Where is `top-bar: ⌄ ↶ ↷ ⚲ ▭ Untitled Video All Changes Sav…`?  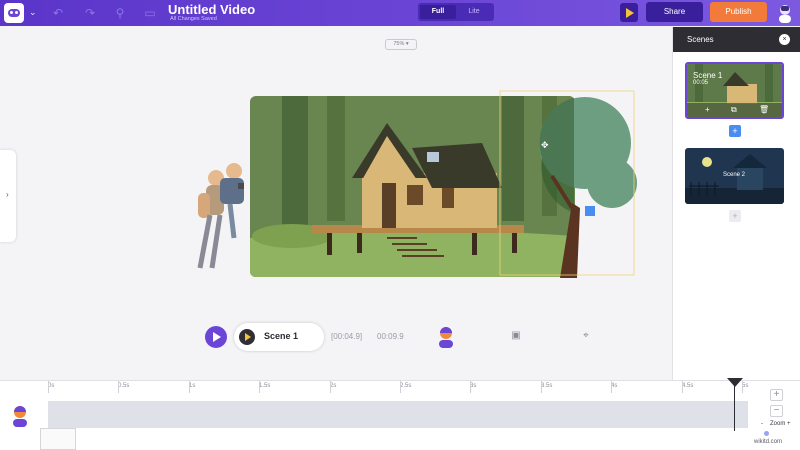
top-bar: ⌄ ↶ ↷ ⚲ ▭ Untitled Video All Changes Sav… is located at coordinates (400, 13).